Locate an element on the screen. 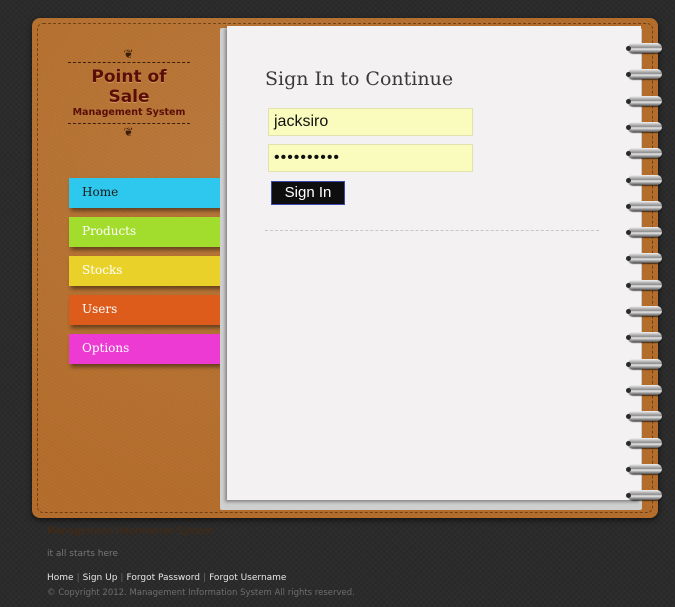 Image resolution: width=675 pixels, height=607 pixels. password-input: •••••••••• is located at coordinates (370, 158).